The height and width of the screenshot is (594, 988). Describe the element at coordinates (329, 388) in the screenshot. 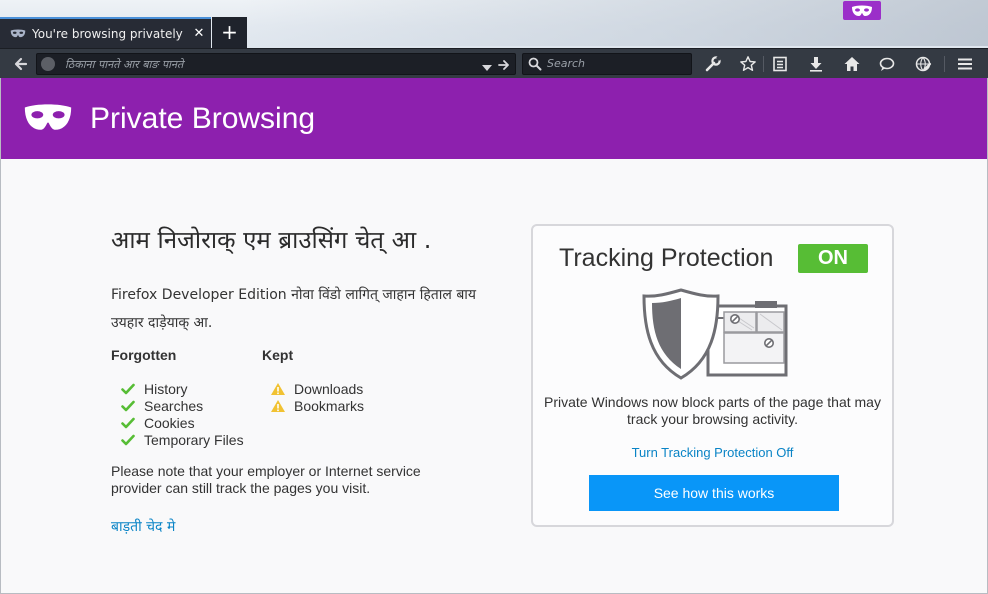

I see `kept-item-downloads: Downloads` at that location.